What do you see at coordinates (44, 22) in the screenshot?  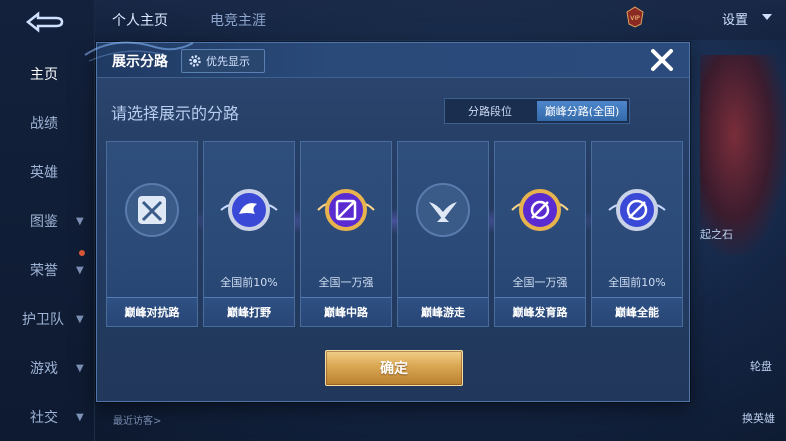 I see `back-arrow-icon` at bounding box center [44, 22].